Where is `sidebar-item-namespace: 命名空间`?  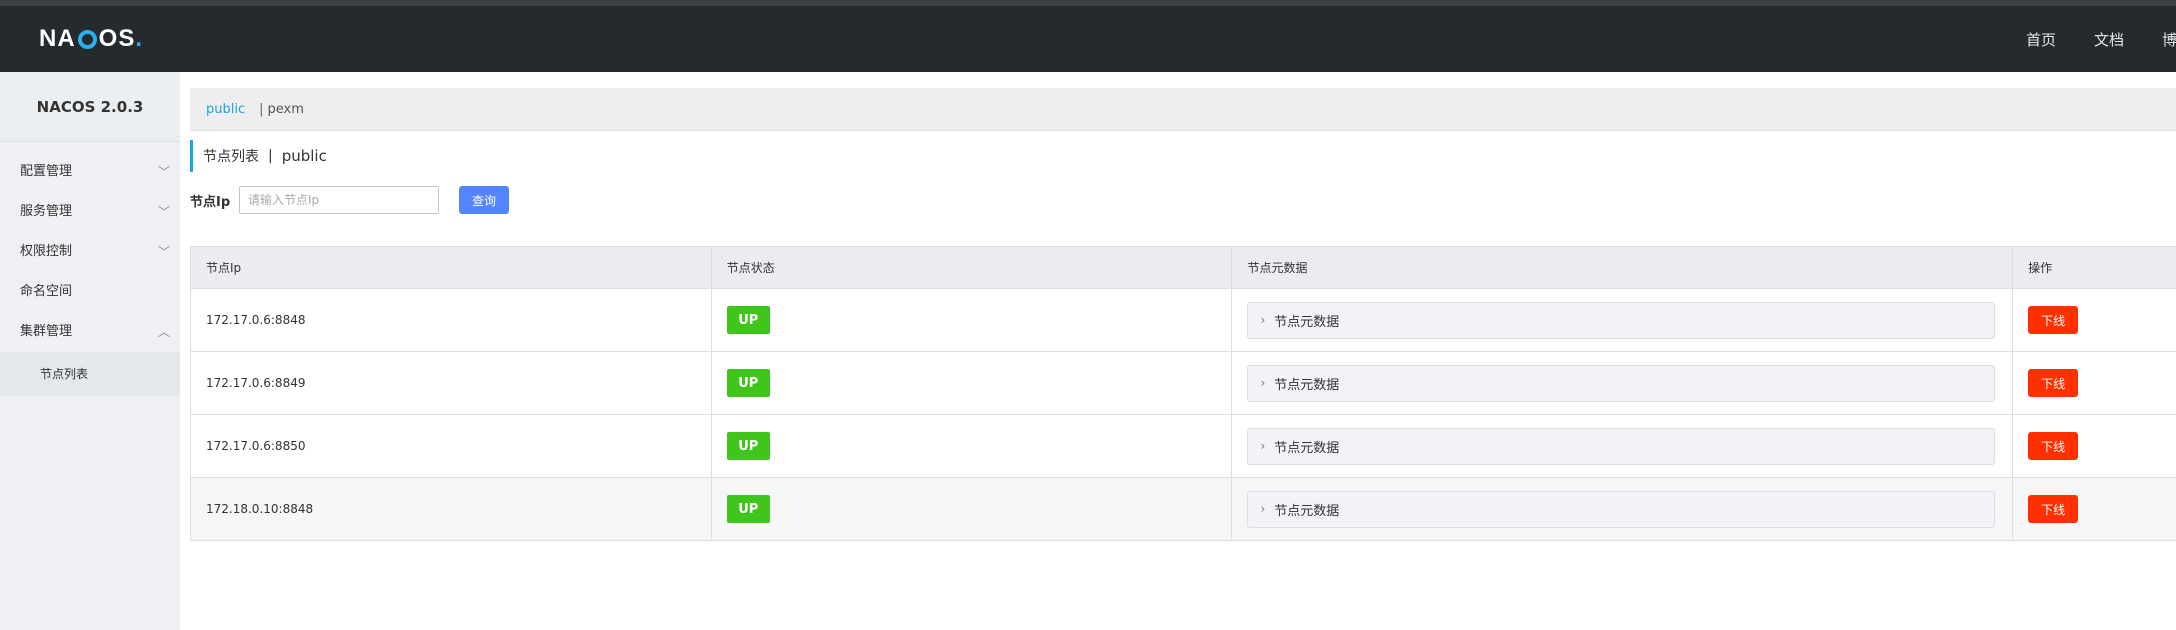
sidebar-item-namespace: 命名空间 is located at coordinates (90, 292).